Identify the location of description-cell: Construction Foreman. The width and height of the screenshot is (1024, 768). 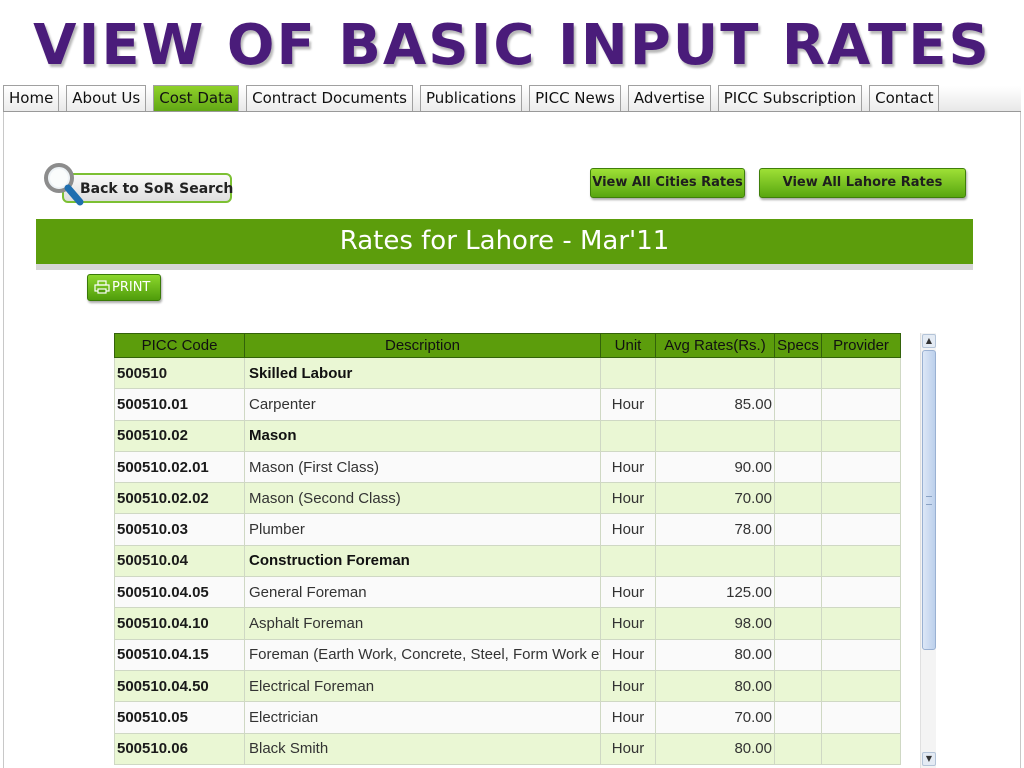
(422, 561).